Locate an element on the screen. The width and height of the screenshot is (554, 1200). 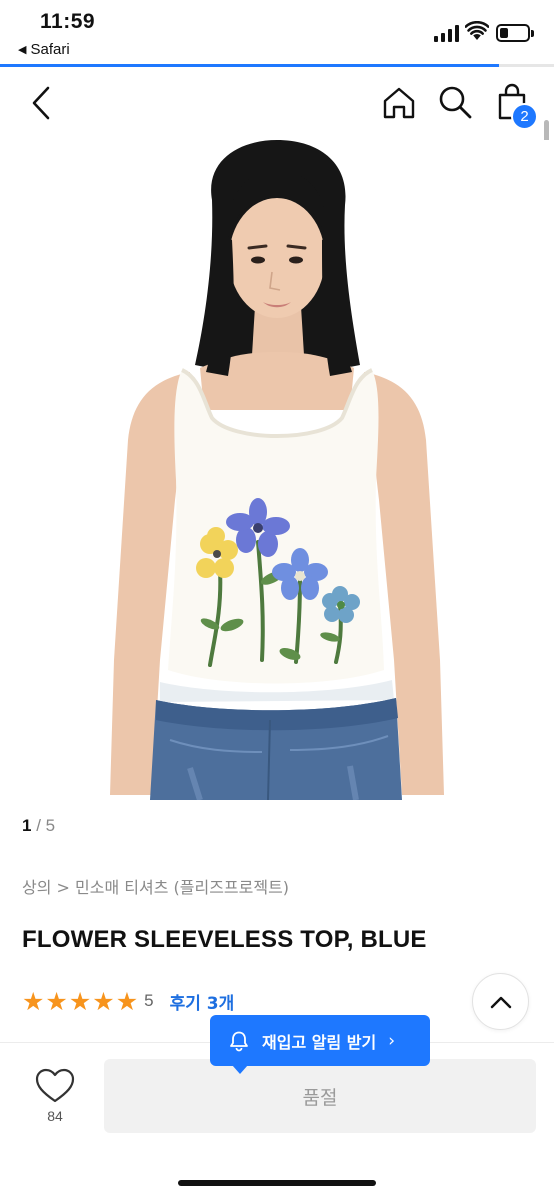
cellular-signal-icon is located at coordinates (446, 33).